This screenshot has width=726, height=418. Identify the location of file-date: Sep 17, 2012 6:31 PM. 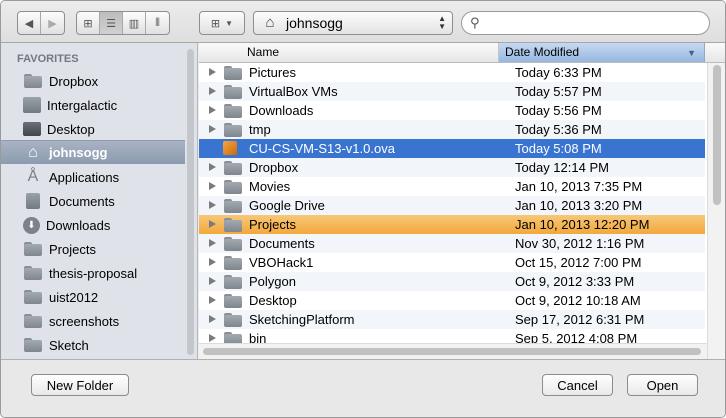
(580, 319).